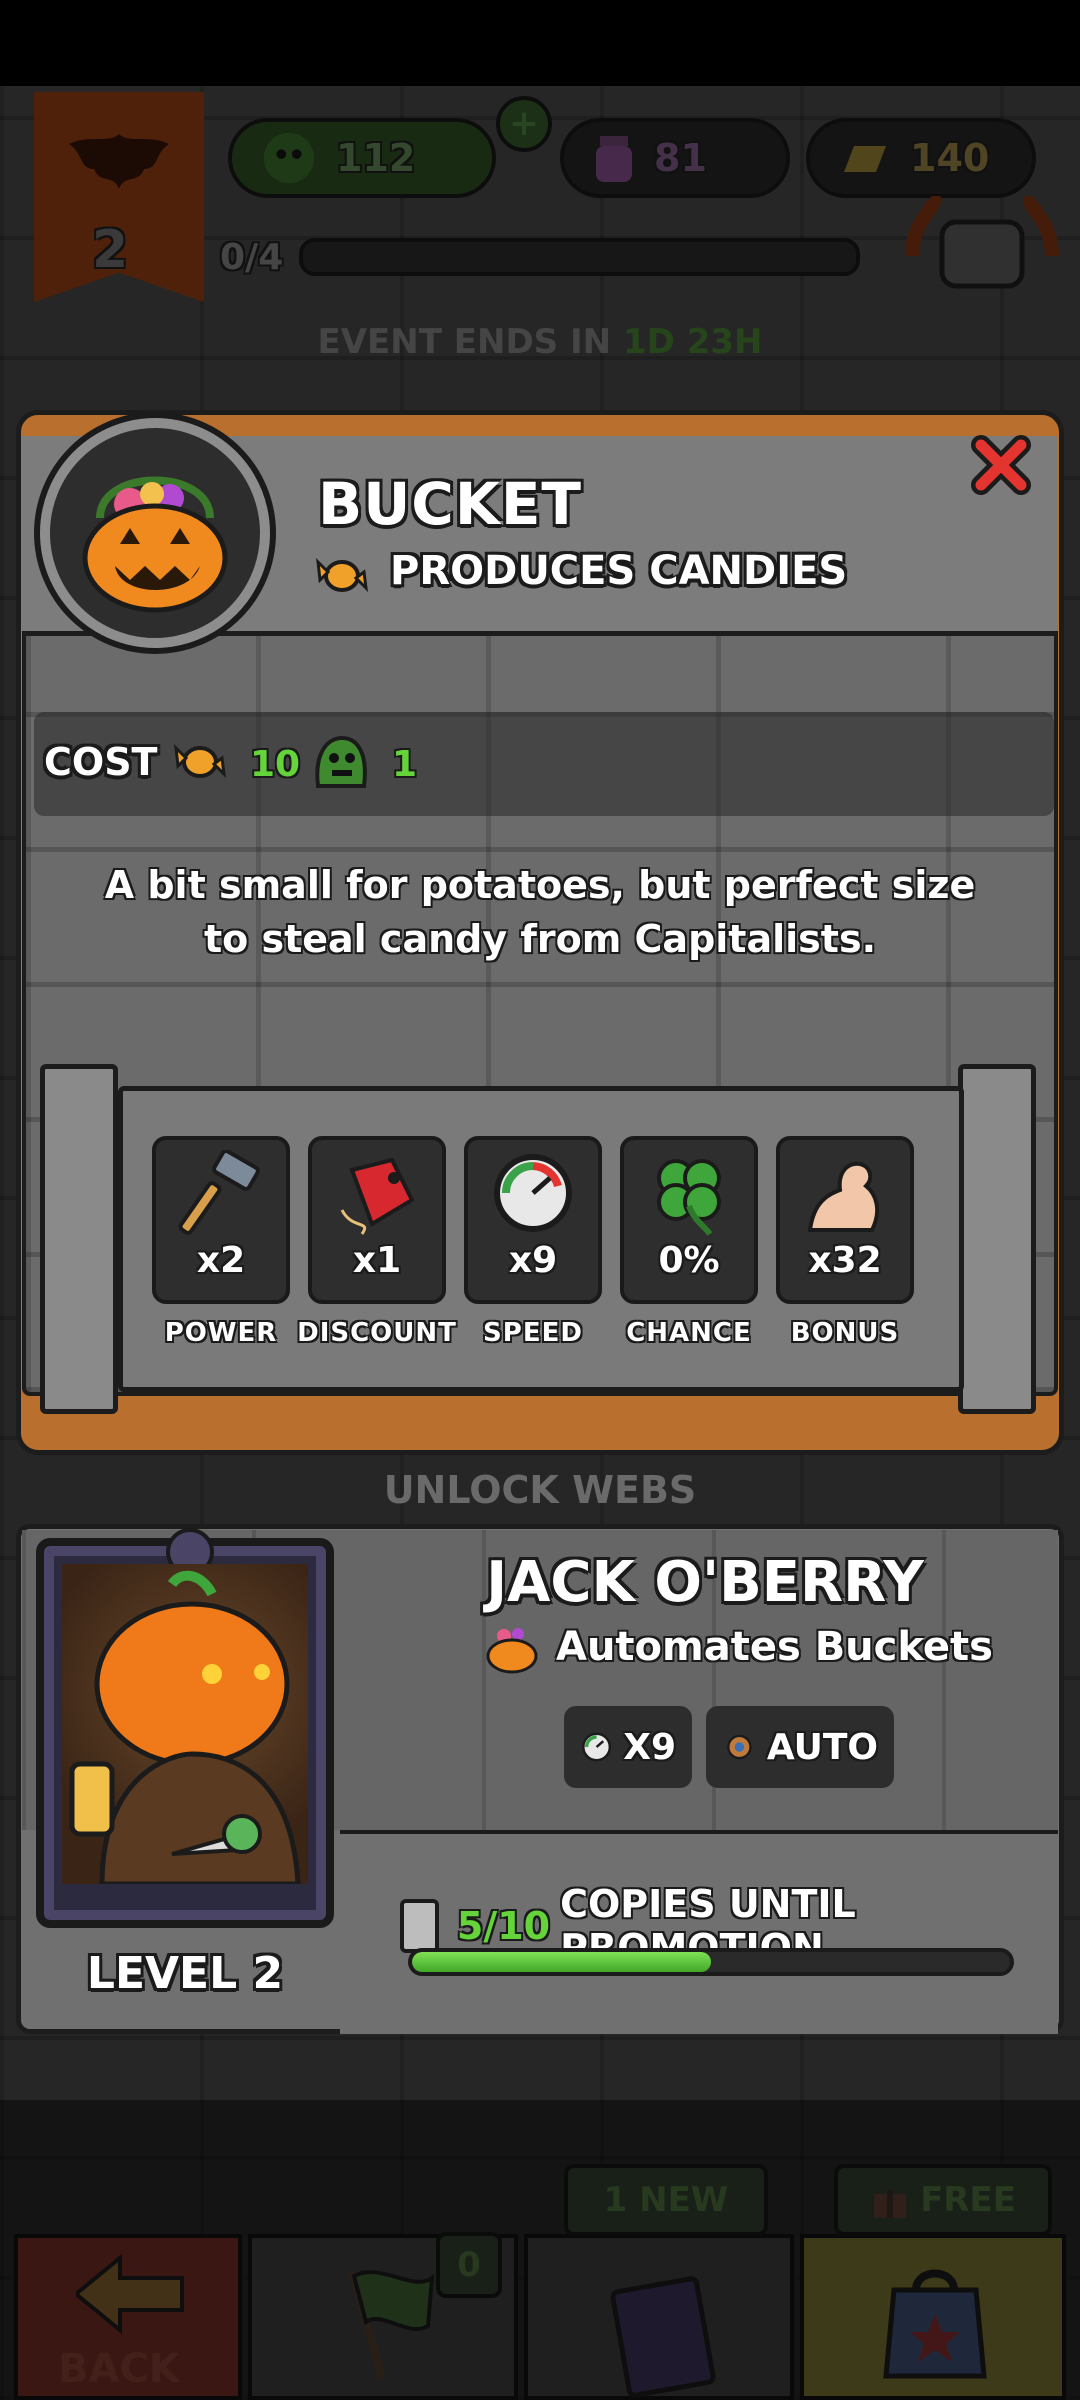  I want to click on stat-power: x2 POWER, so click(221, 1251).